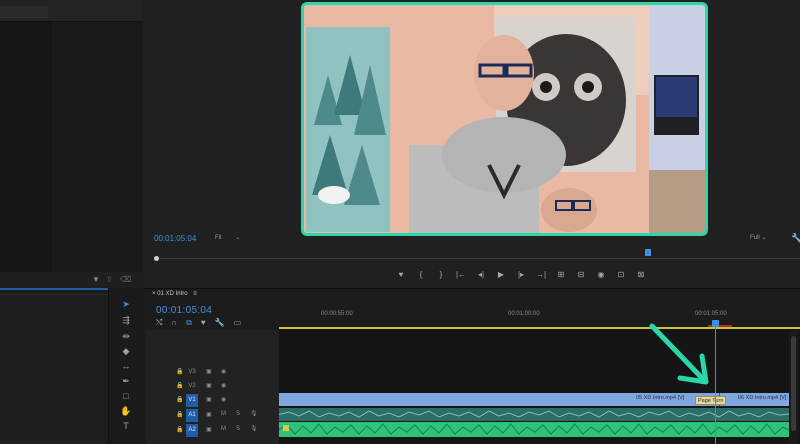 This screenshot has height=444, width=800. I want to click on go-to-out-icon: →|, so click(541, 274).